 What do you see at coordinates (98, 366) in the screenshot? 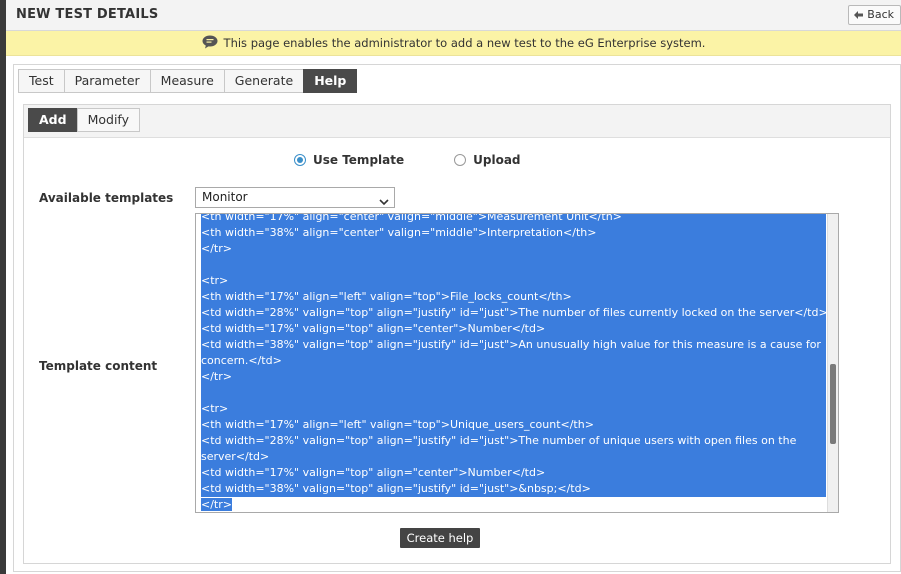
I see `template-content-label: Template content` at bounding box center [98, 366].